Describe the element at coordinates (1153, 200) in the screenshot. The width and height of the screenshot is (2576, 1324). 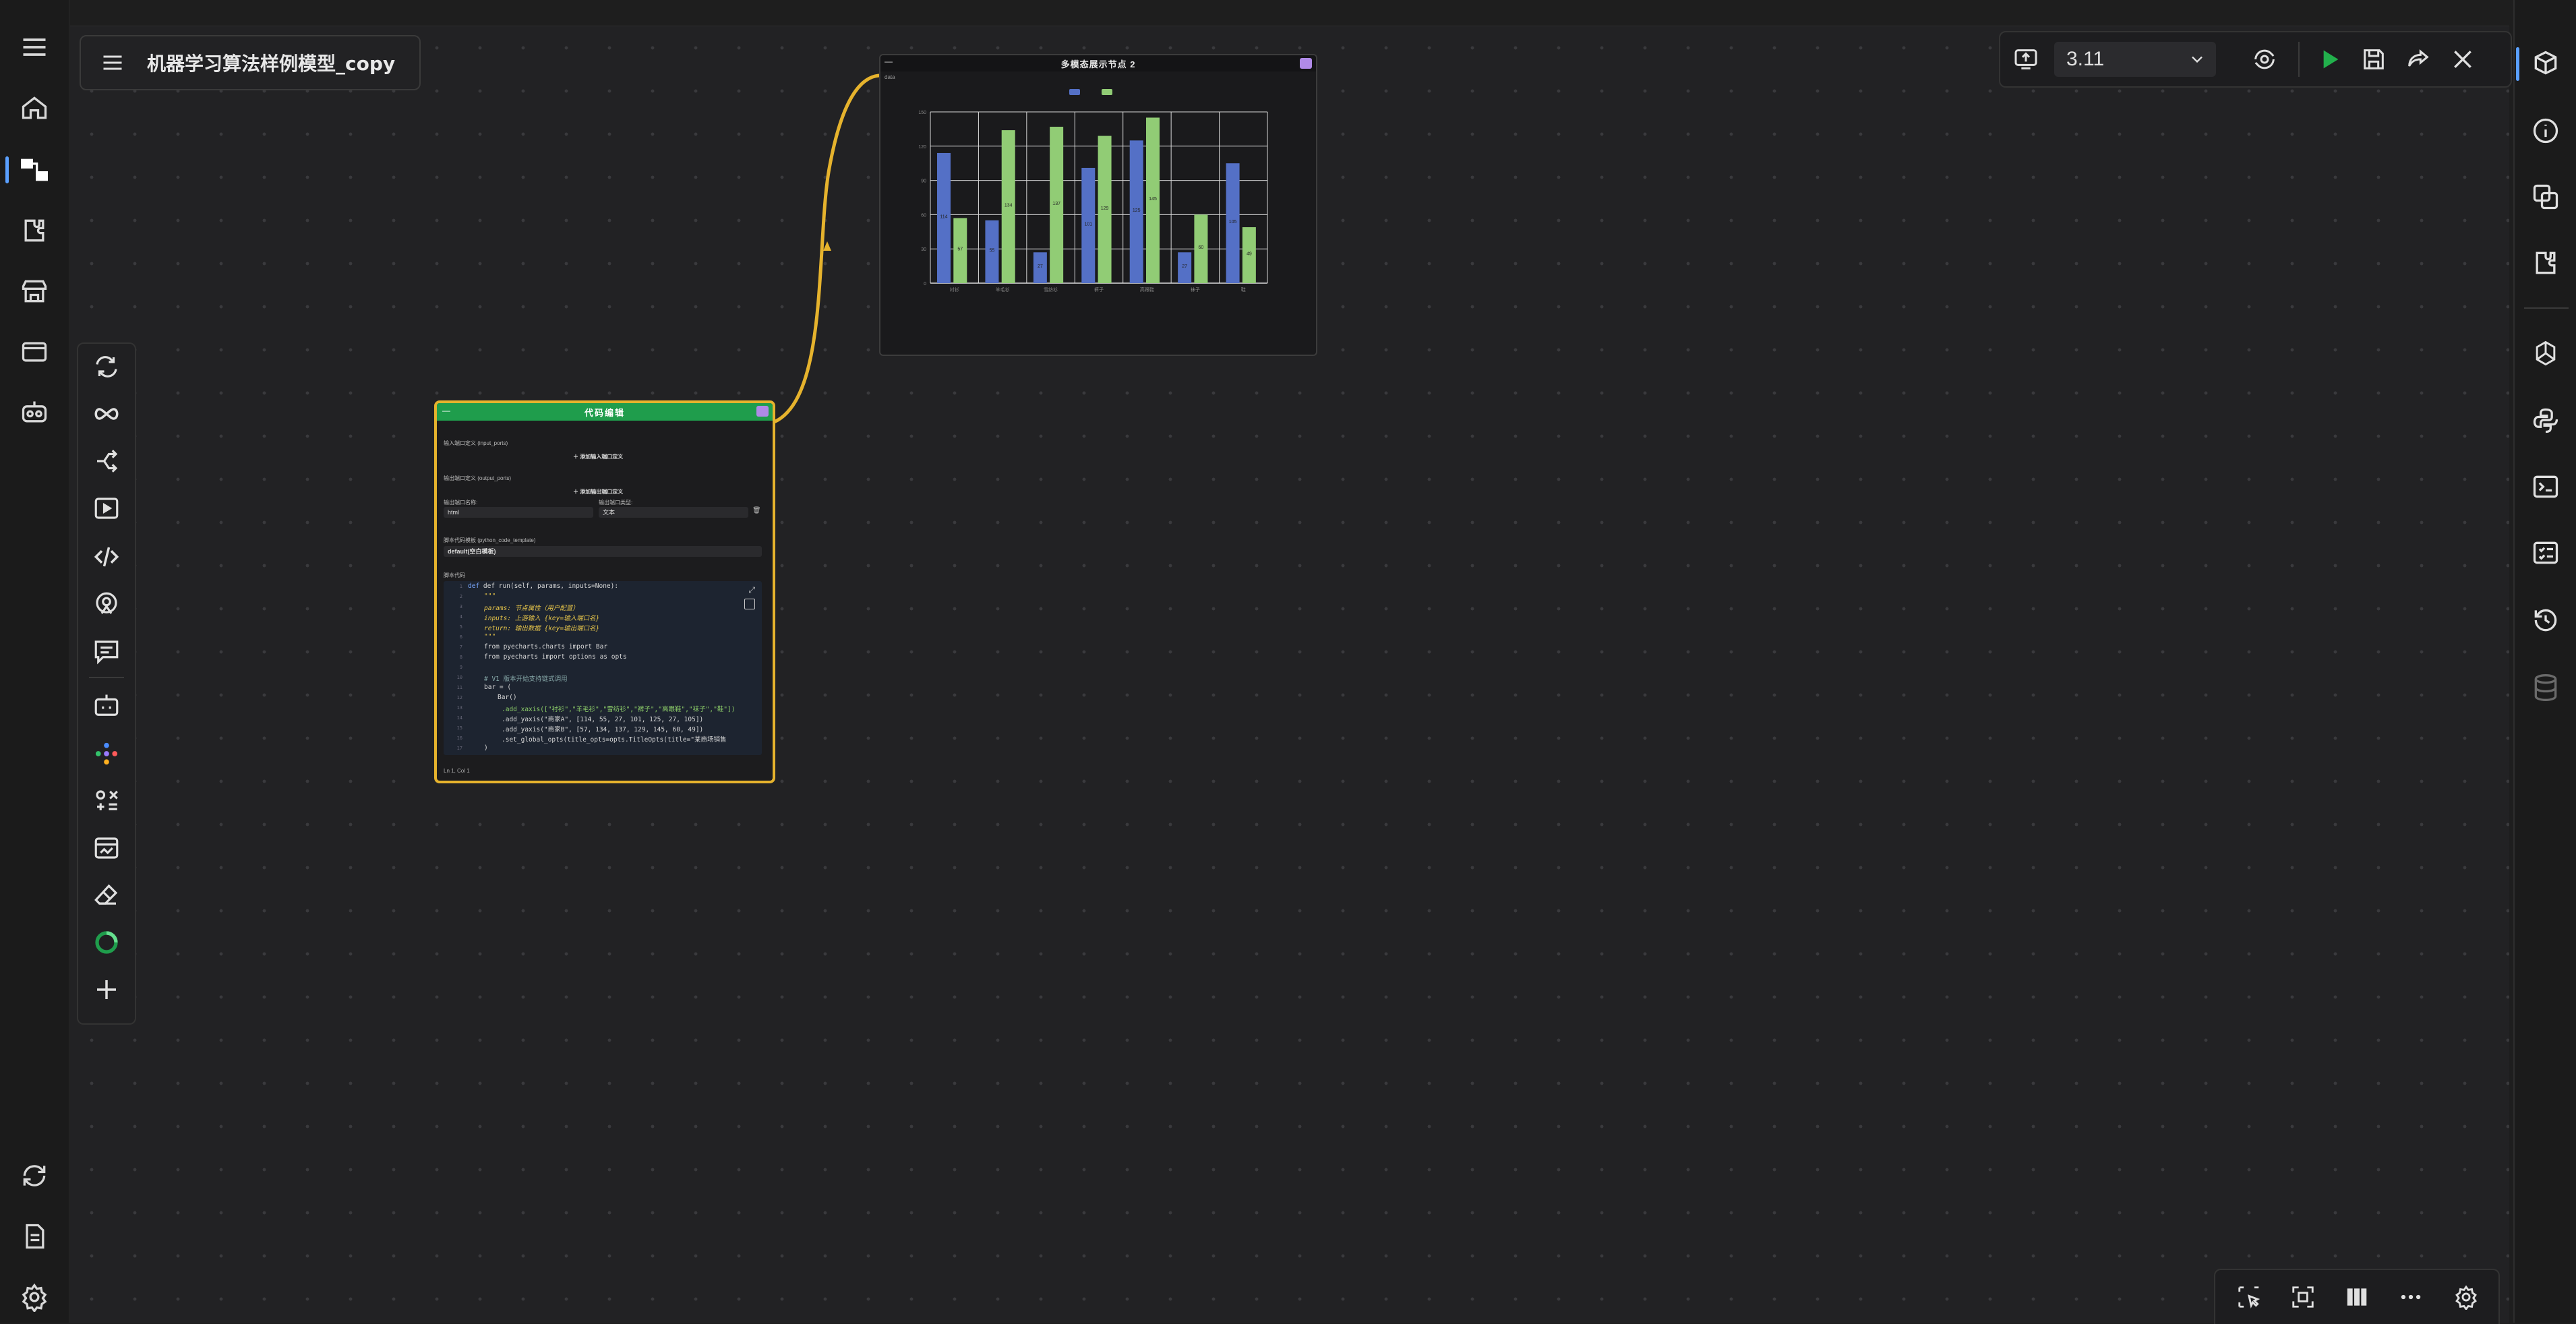
I see `data-label: 145` at that location.